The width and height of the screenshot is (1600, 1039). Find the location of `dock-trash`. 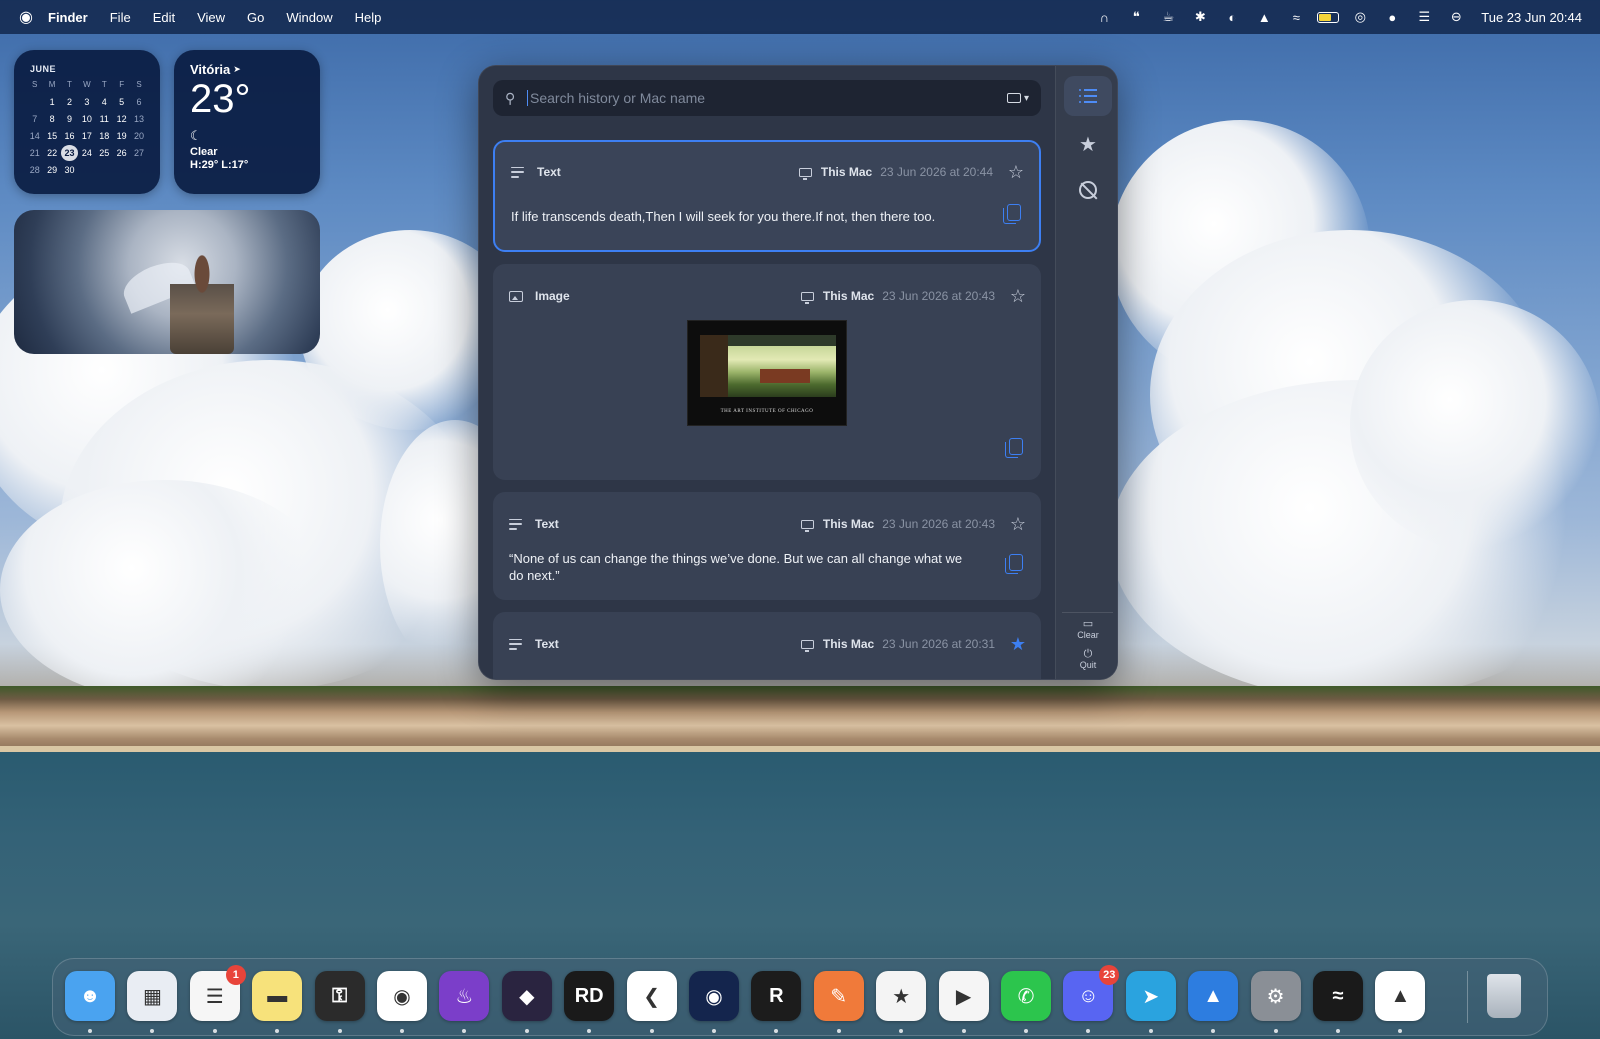

dock-trash is located at coordinates (1504, 996).